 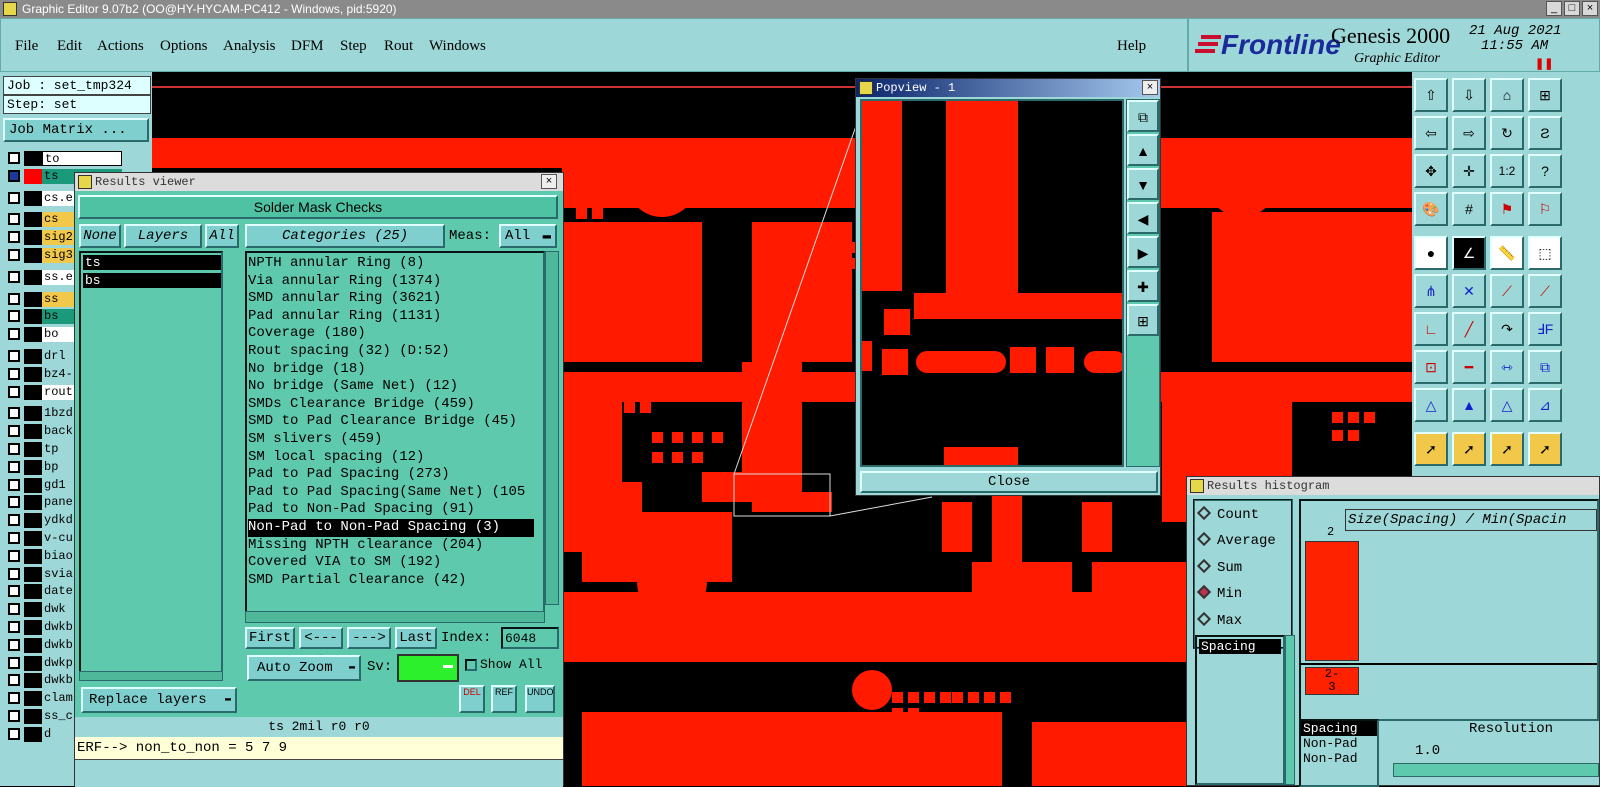 What do you see at coordinates (552, 428) in the screenshot?
I see `categories-vscrollbar` at bounding box center [552, 428].